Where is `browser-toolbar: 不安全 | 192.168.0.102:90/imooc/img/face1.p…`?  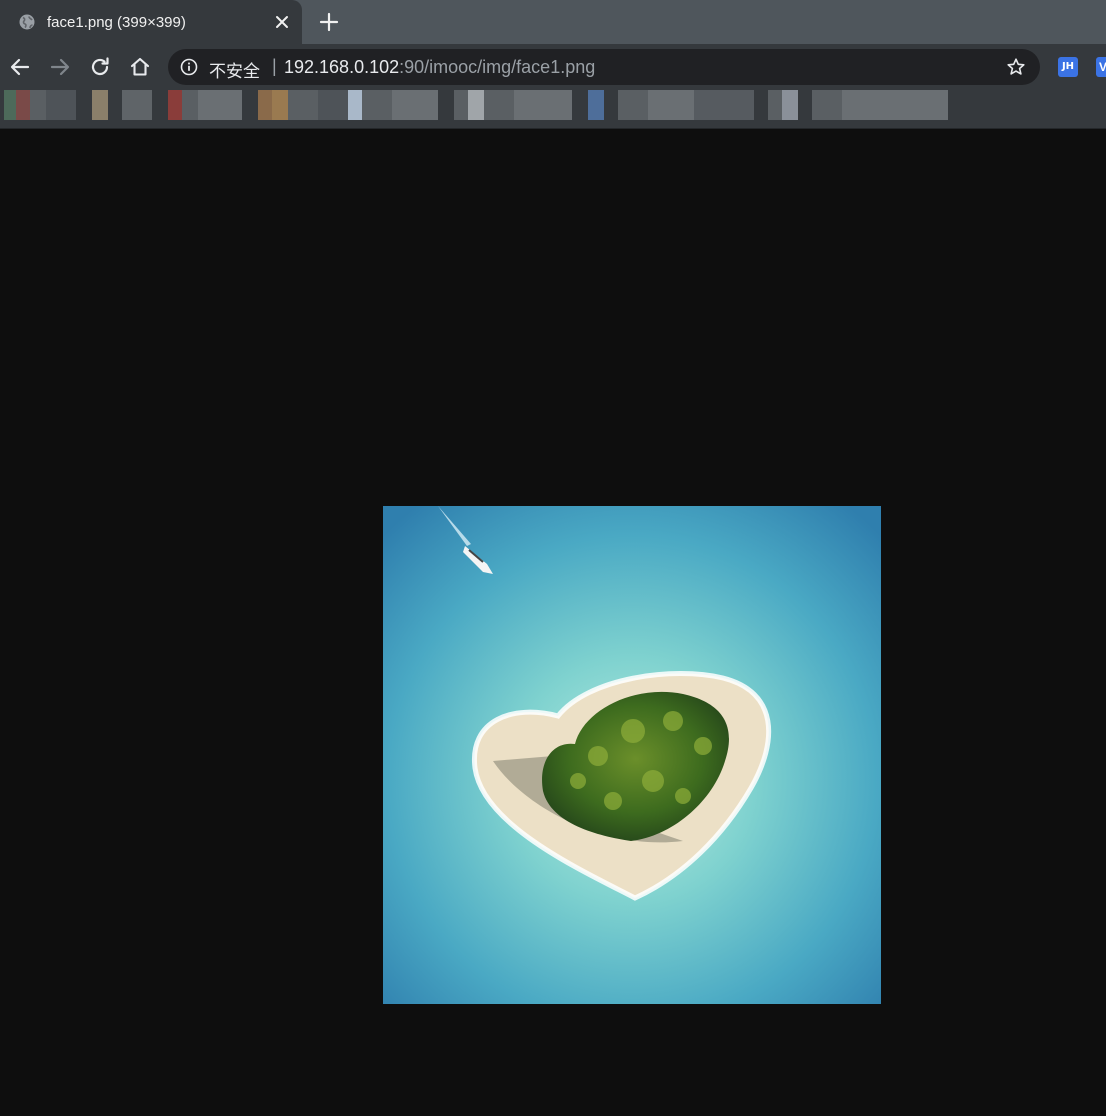
browser-toolbar: 不安全 | 192.168.0.102:90/imooc/img/face1.p… is located at coordinates (553, 67).